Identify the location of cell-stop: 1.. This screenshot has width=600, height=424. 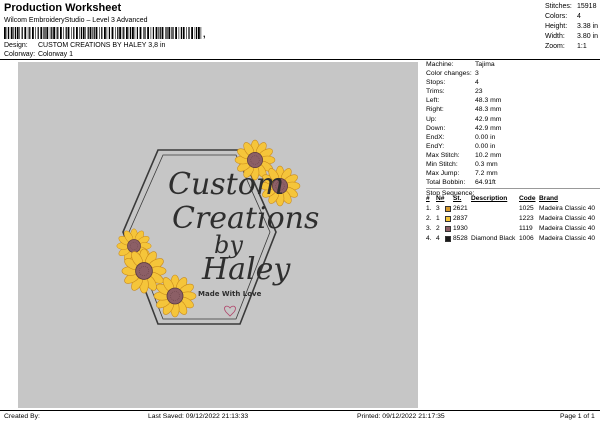
(429, 208).